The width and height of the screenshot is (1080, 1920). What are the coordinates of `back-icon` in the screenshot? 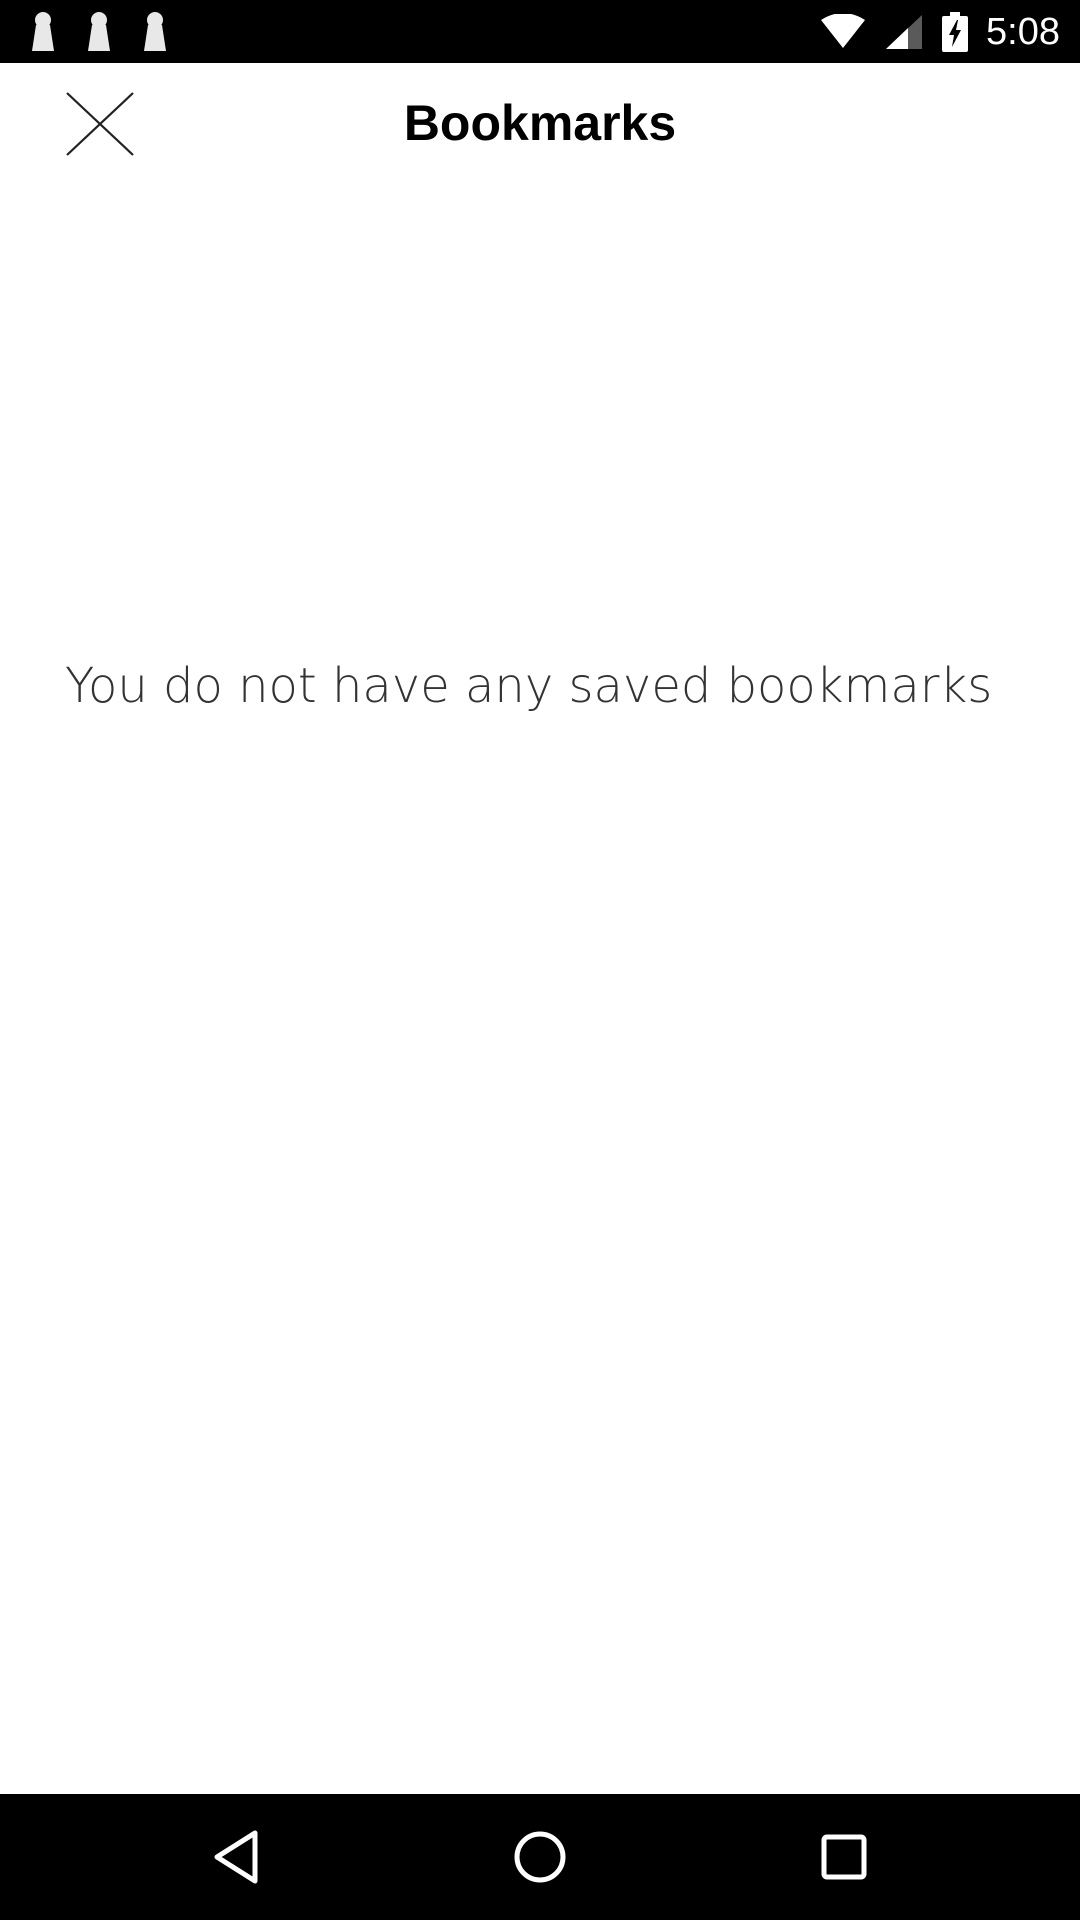 It's located at (236, 1857).